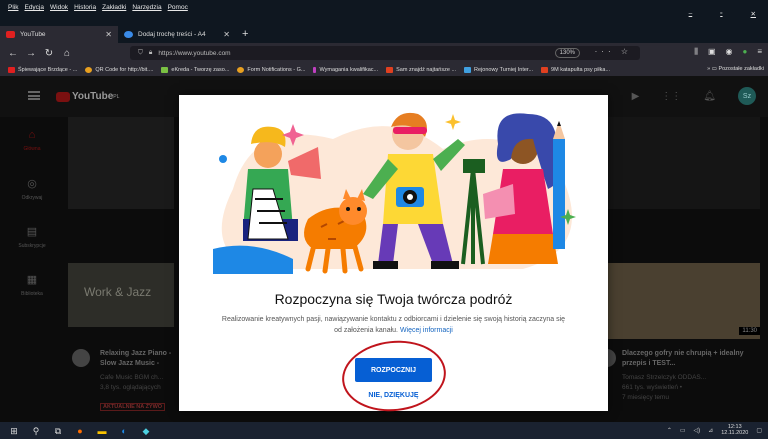 The width and height of the screenshot is (768, 439). What do you see at coordinates (58, 431) in the screenshot?
I see `task-view-icon: ⧉` at bounding box center [58, 431].